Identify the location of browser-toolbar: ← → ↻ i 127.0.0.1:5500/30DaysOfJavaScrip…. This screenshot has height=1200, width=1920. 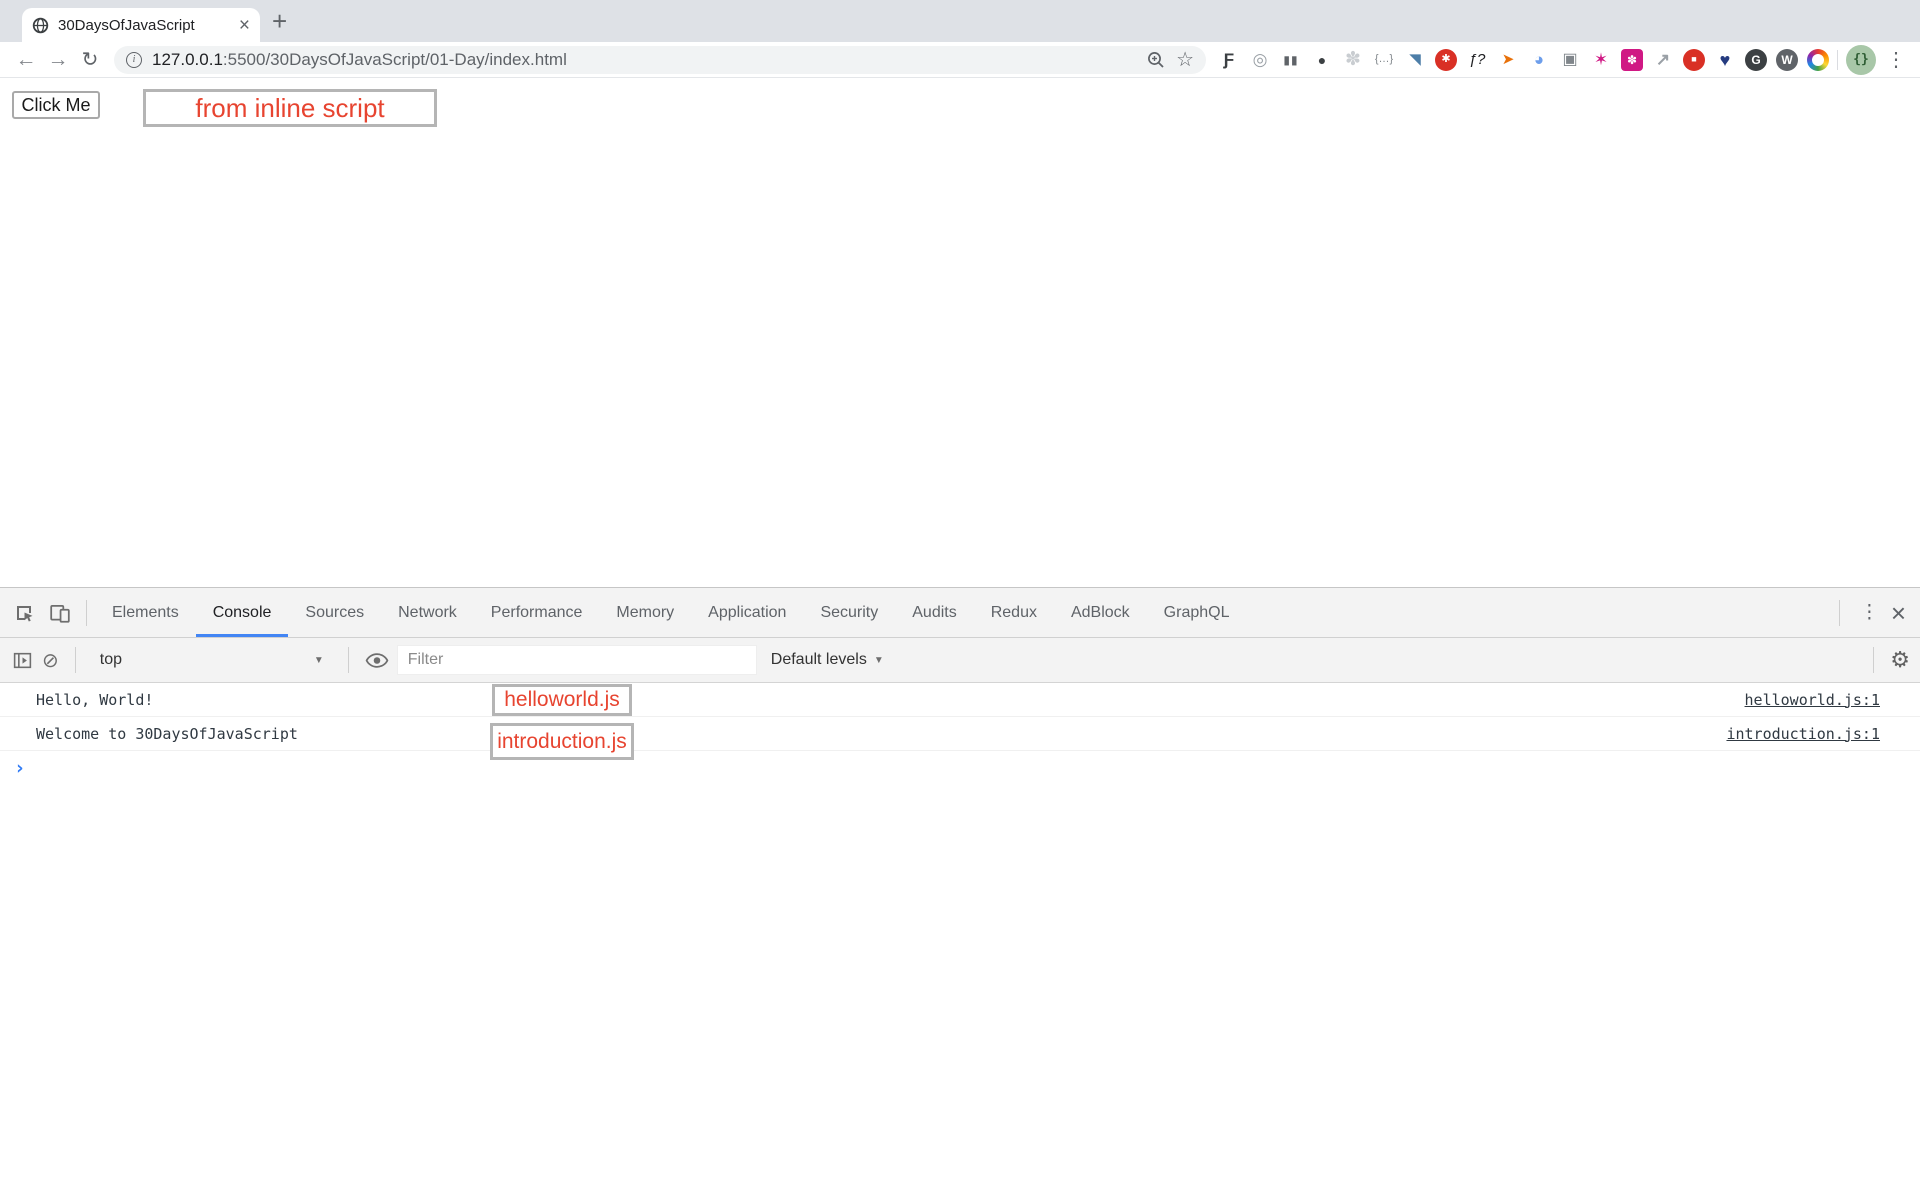
(960, 60).